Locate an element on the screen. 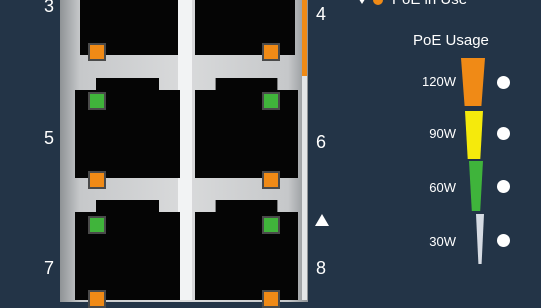 The image size is (541, 308). poe-usage-title: PoE Usage is located at coordinates (451, 40).